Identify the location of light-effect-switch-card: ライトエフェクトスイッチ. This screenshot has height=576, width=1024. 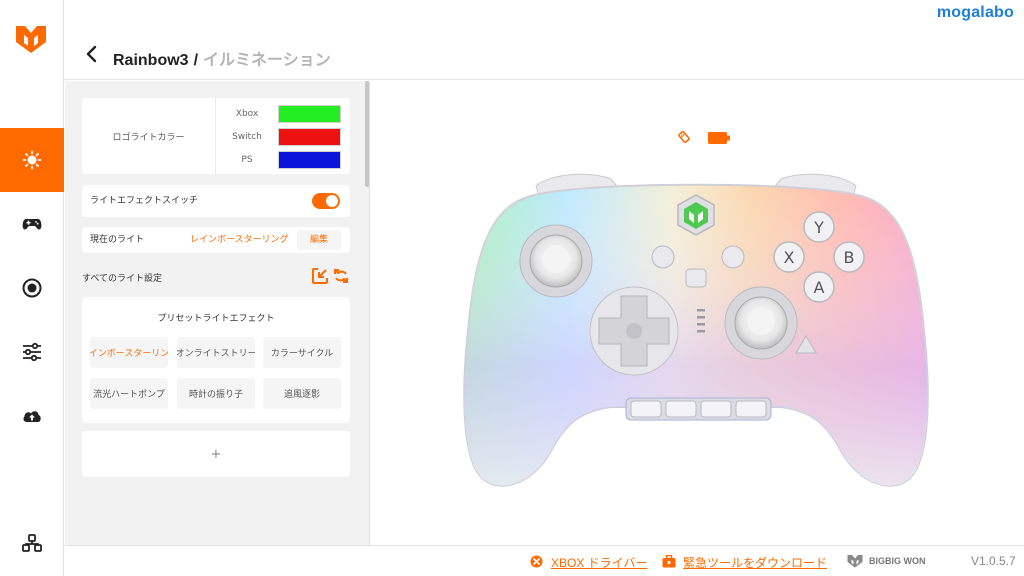
(216, 201).